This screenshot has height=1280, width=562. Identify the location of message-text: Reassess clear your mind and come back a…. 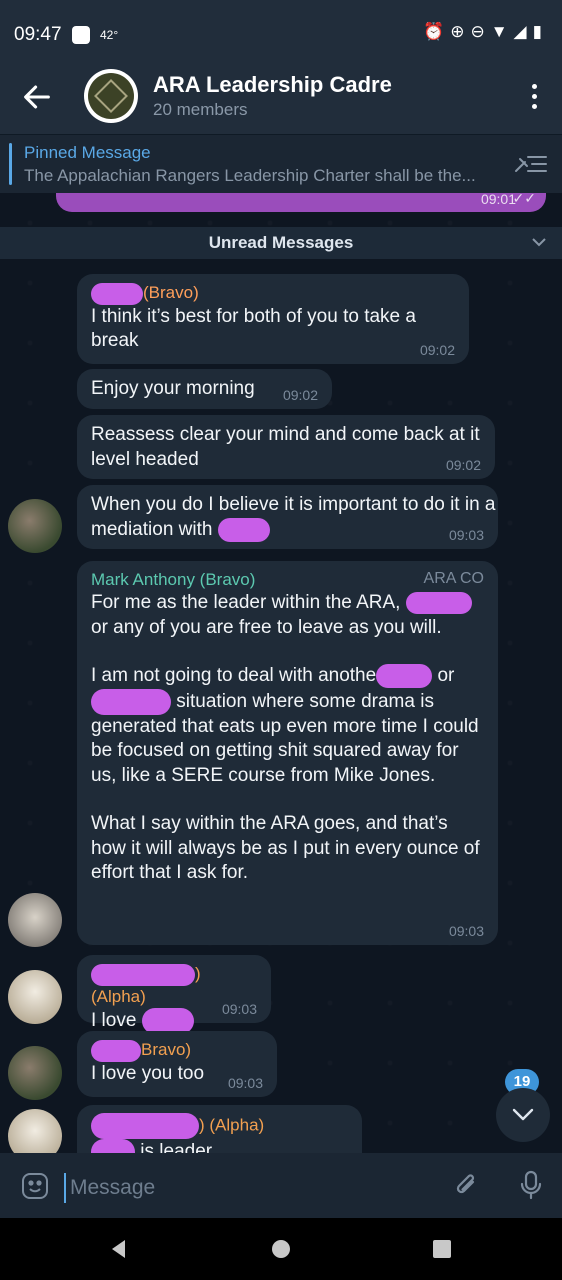
(288, 447).